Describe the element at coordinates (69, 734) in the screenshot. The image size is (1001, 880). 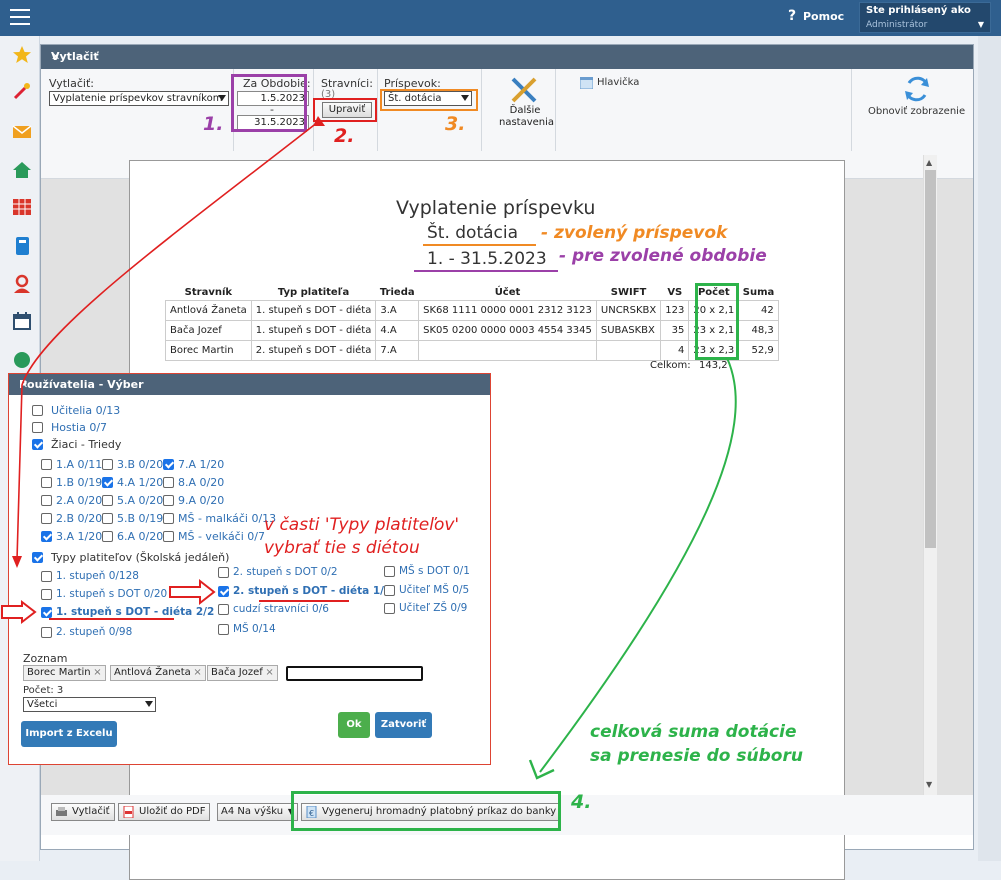
I see `import-excel-button: Import z Excelu` at that location.